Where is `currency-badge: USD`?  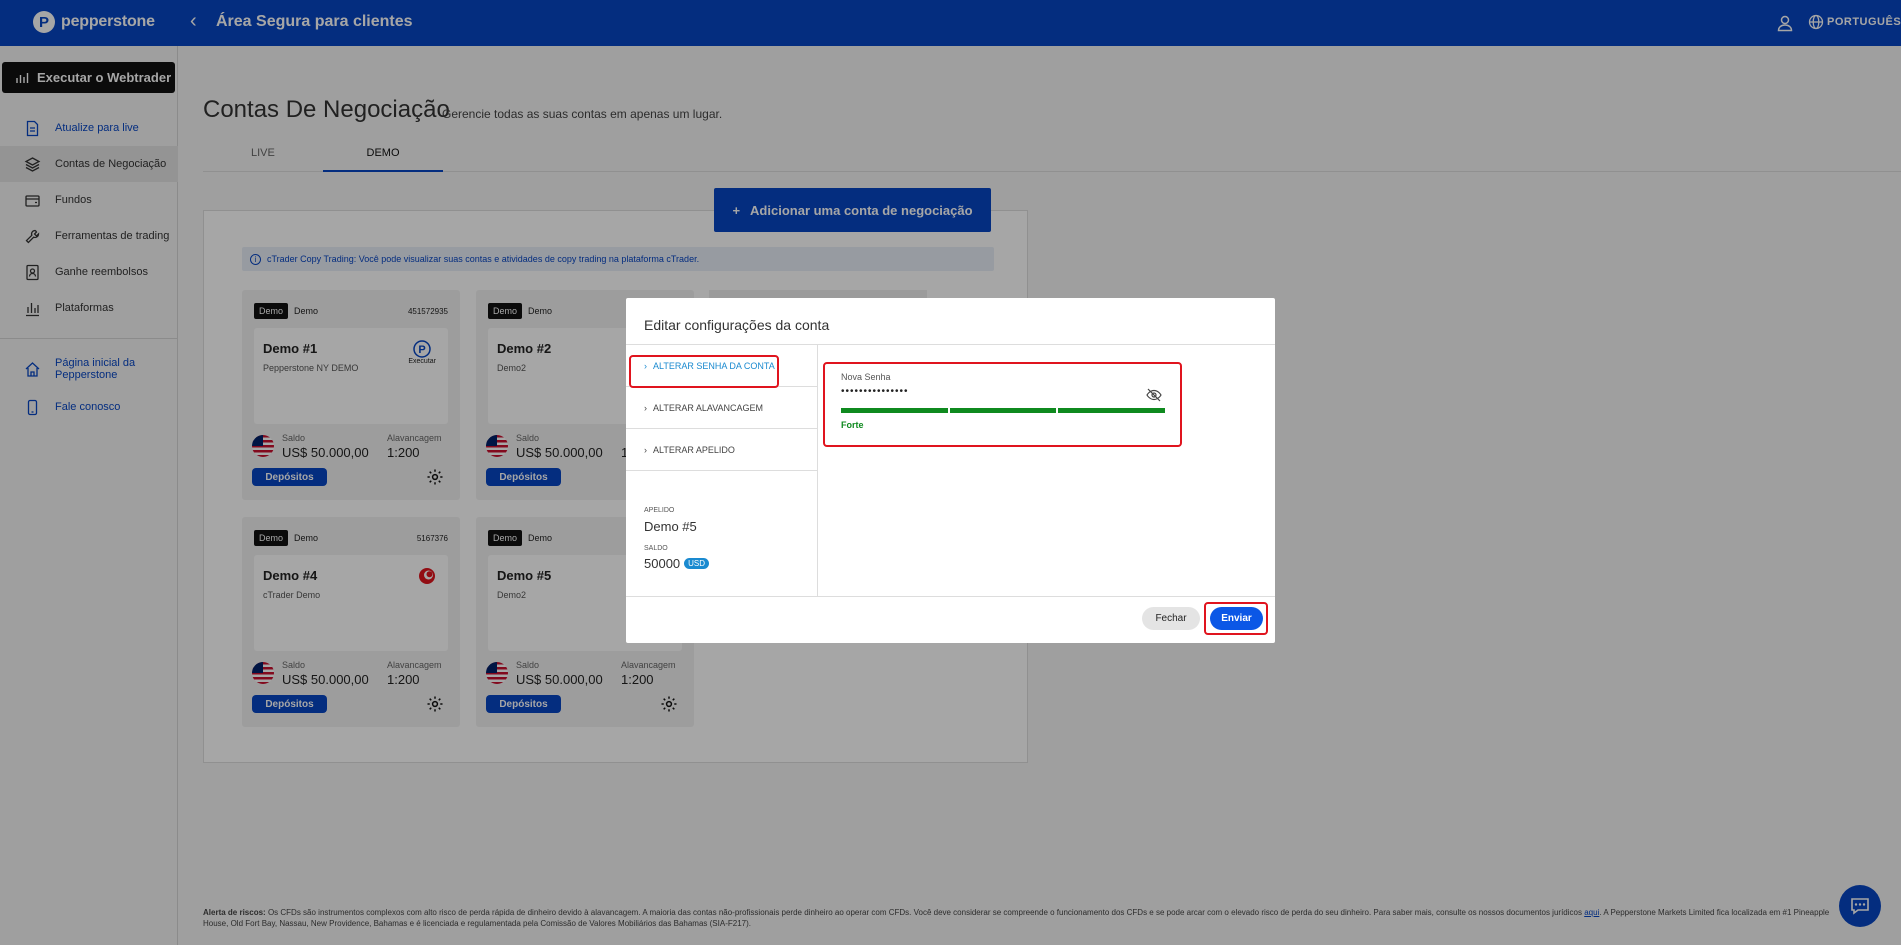 currency-badge: USD is located at coordinates (697, 563).